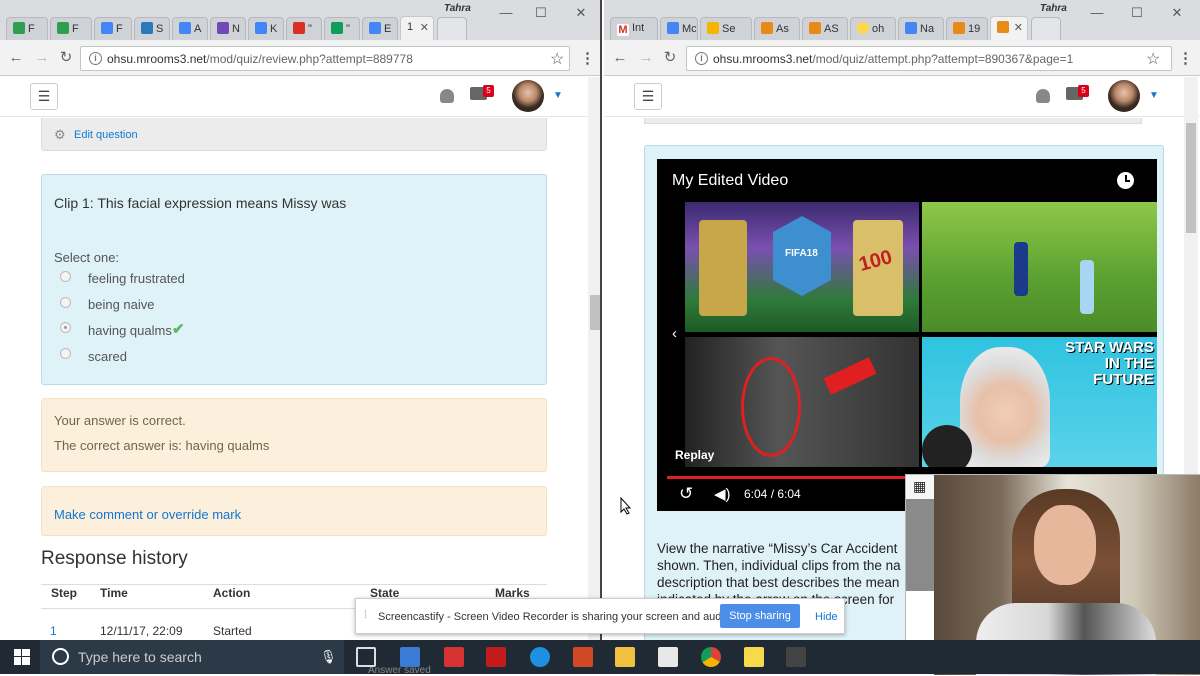 The width and height of the screenshot is (1200, 676). Describe the element at coordinates (726, 28) in the screenshot. I see `tab-drive: Se` at that location.